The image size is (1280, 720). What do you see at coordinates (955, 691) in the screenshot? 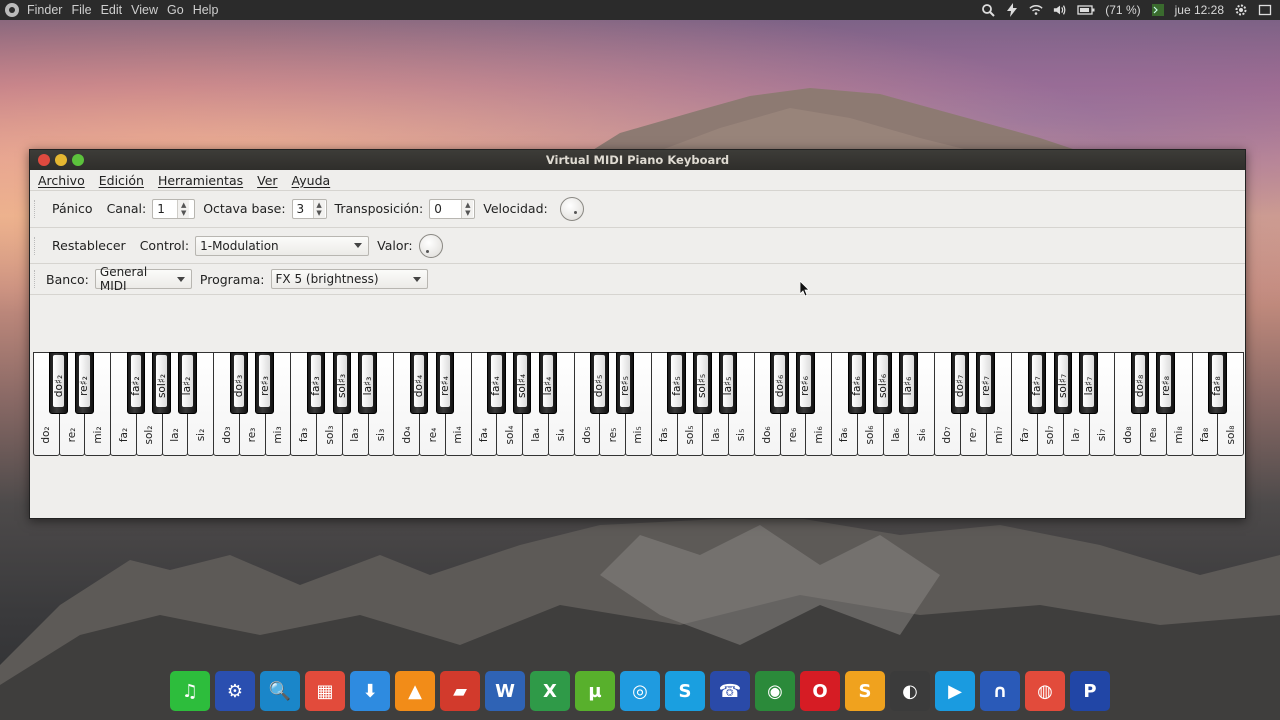
I see `play-icon: ▶` at bounding box center [955, 691].